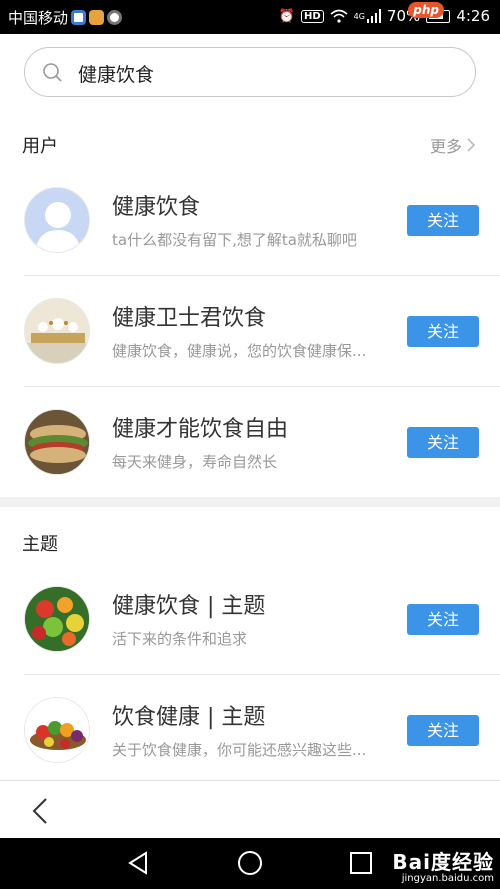  Describe the element at coordinates (250, 72) in the screenshot. I see `search-input: 健康饮食` at that location.